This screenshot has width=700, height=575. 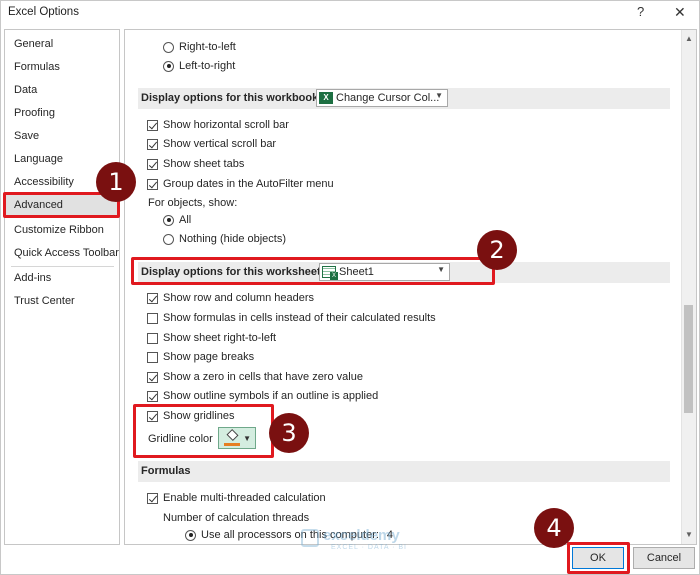 I want to click on sidebar-item-advanced: Advanced, so click(x=38, y=205).